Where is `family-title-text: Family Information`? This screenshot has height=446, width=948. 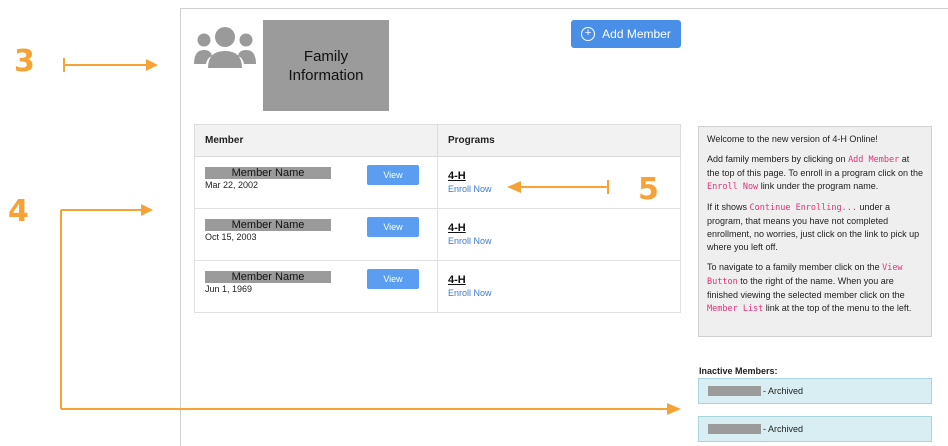 family-title-text: Family Information is located at coordinates (326, 65).